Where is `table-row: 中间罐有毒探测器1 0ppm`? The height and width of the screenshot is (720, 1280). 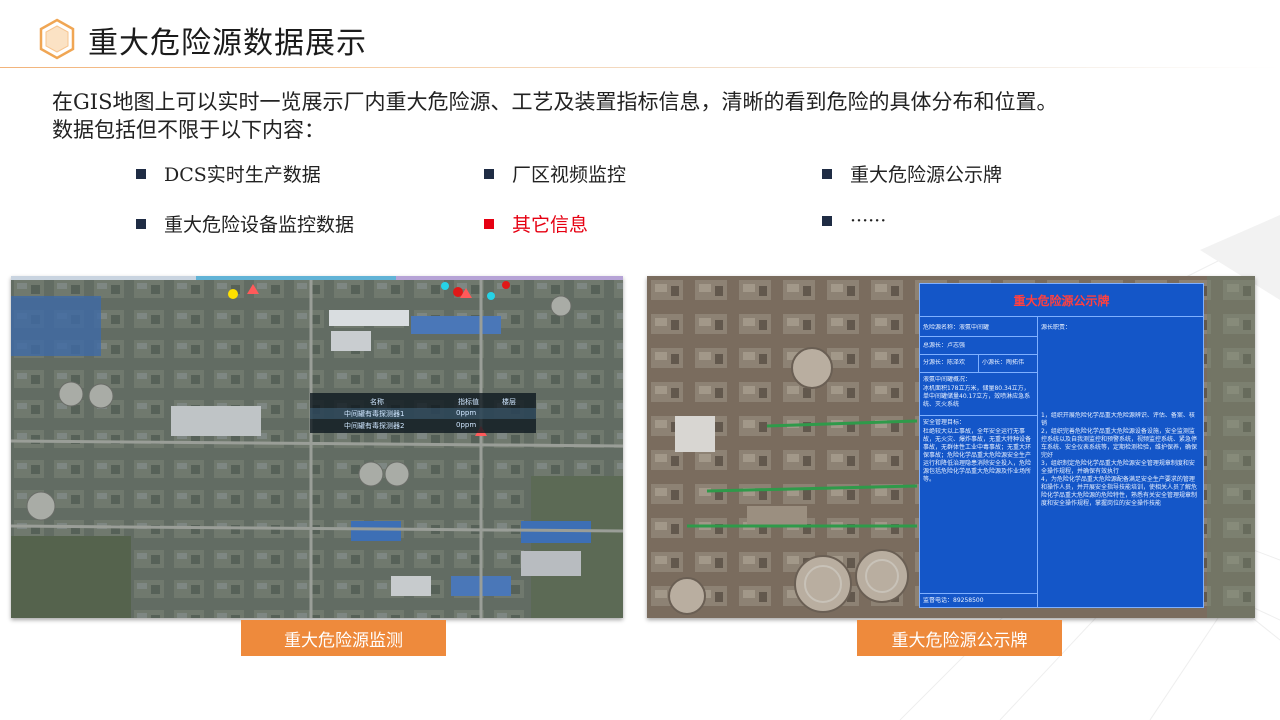 table-row: 中间罐有毒探测器1 0ppm is located at coordinates (423, 413).